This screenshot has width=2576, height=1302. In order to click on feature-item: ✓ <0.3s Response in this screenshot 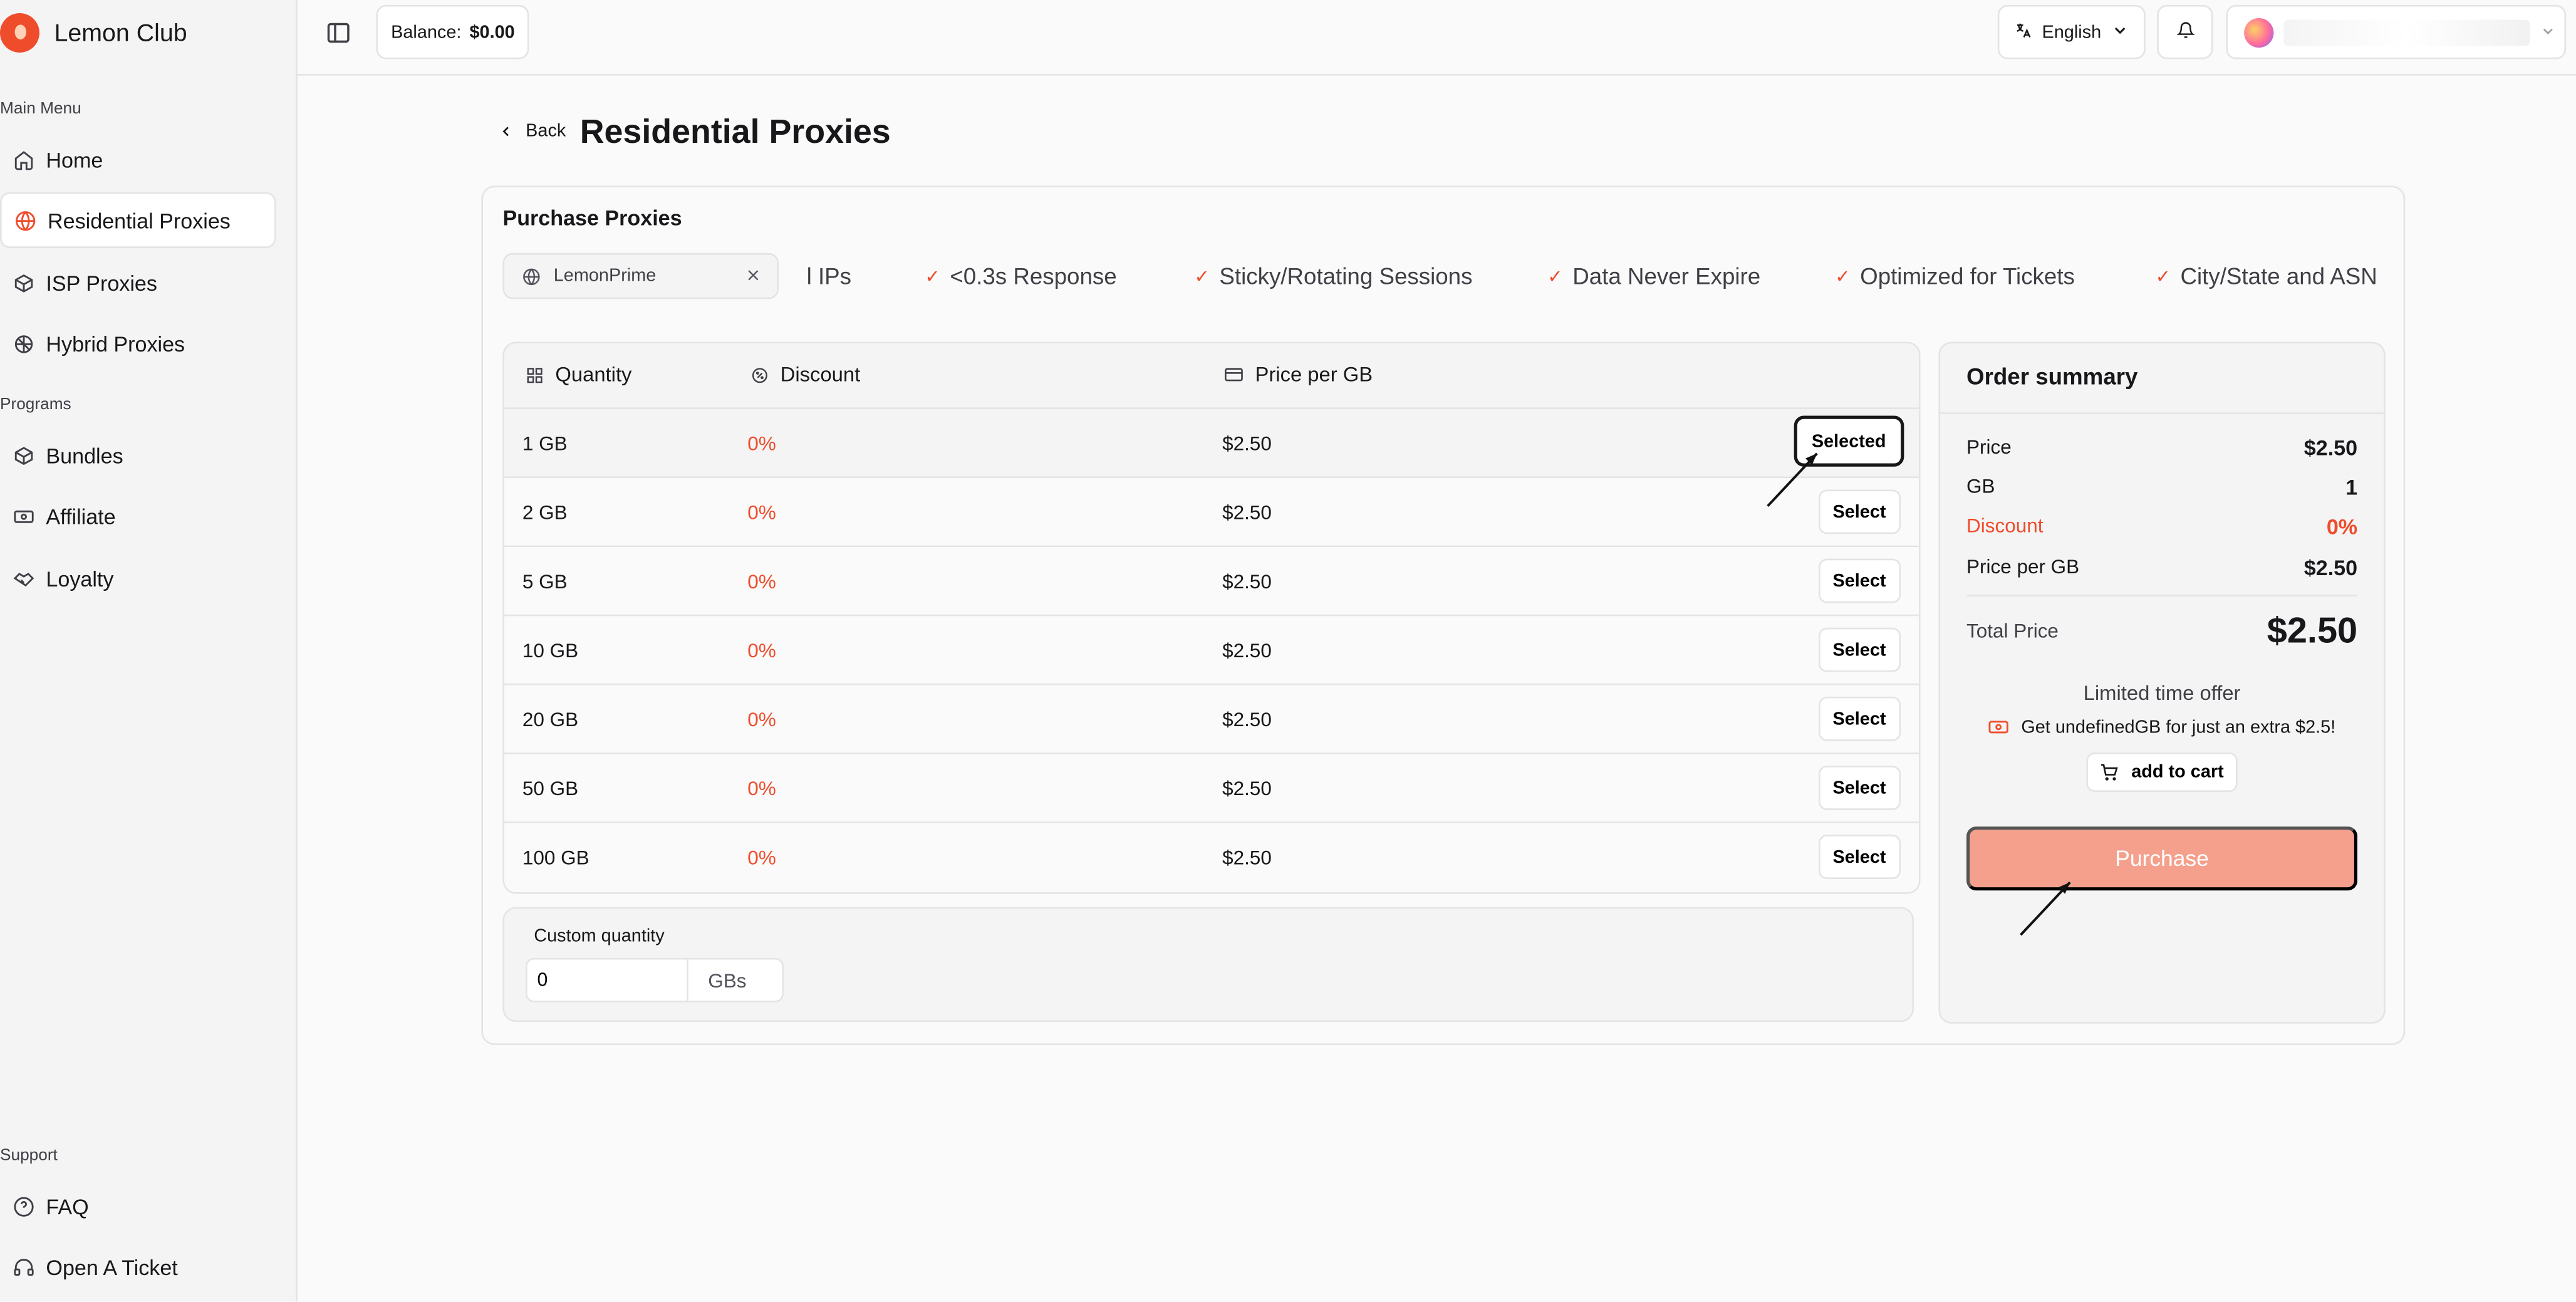, I will do `click(1021, 276)`.